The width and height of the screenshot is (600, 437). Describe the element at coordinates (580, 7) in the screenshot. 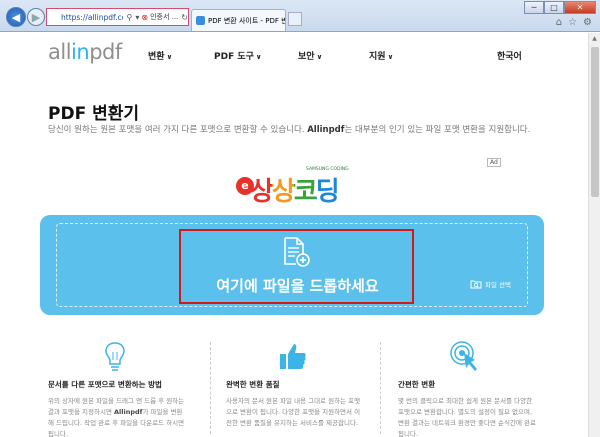

I see `close-window-button: ✕` at that location.